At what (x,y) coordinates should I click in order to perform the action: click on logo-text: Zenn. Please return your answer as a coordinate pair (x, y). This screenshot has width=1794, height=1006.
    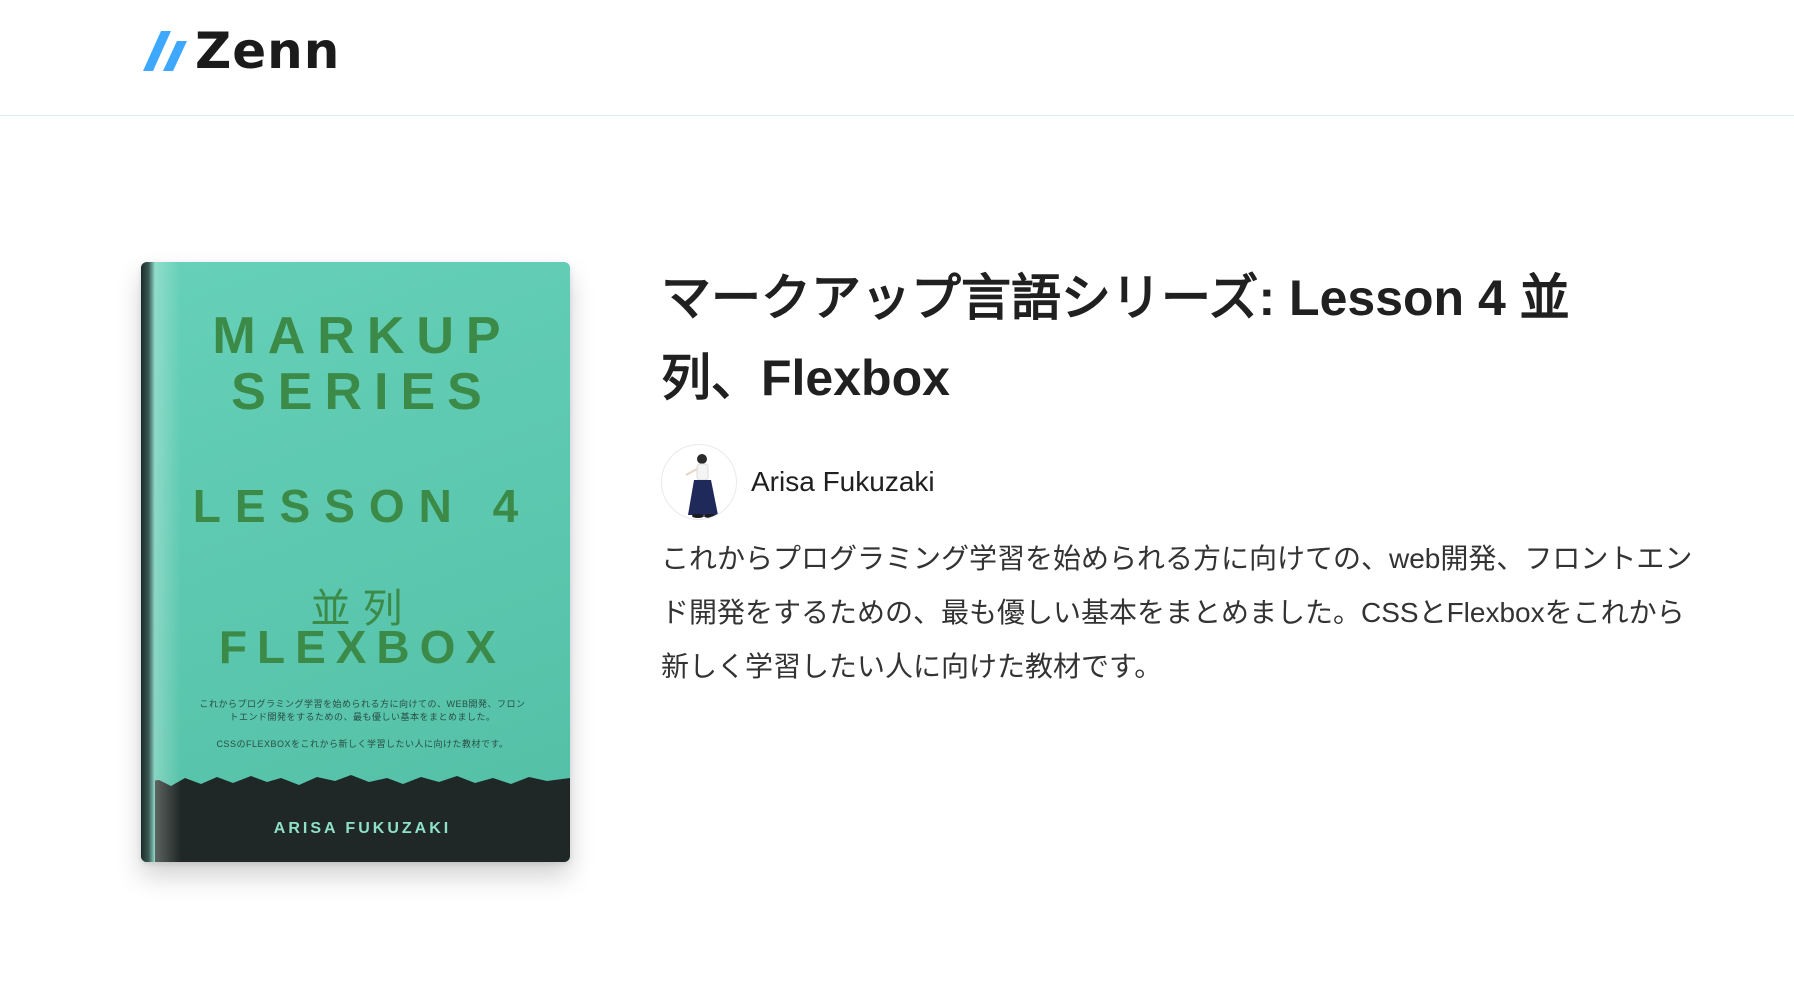
    Looking at the image, I should click on (268, 51).